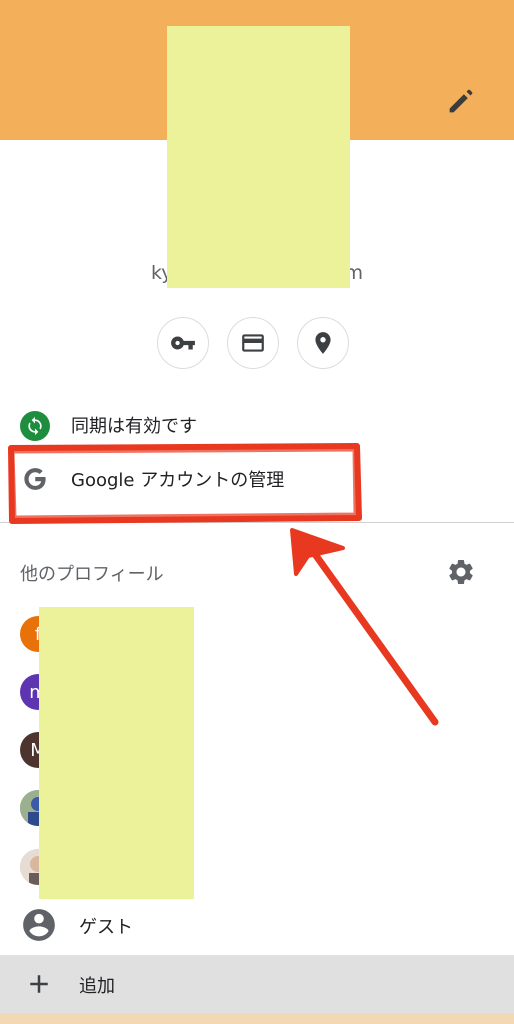 The image size is (514, 1024). I want to click on plus-icon, so click(39, 984).